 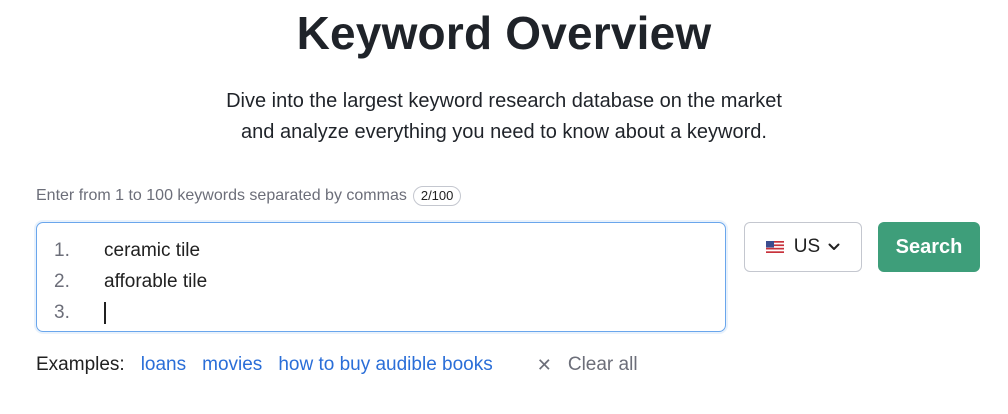 What do you see at coordinates (807, 246) in the screenshot?
I see `country-select-value: US` at bounding box center [807, 246].